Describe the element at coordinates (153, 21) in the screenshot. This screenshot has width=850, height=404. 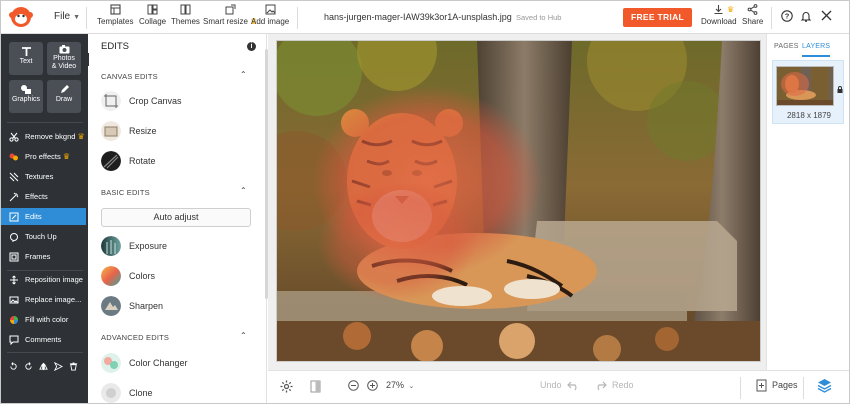
I see `collage-label: Collage` at that location.